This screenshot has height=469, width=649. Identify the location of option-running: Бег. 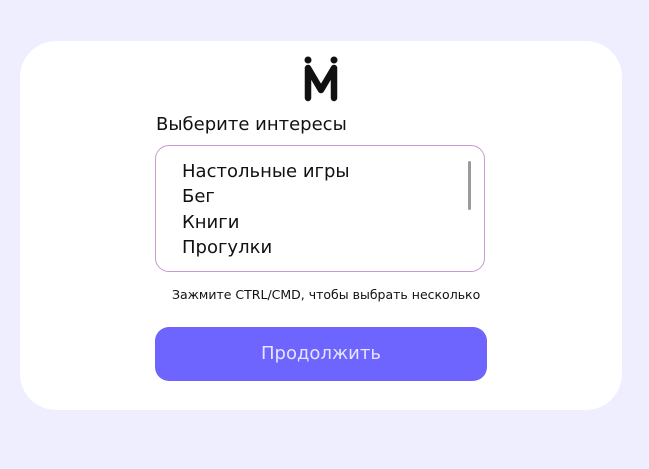
(198, 196).